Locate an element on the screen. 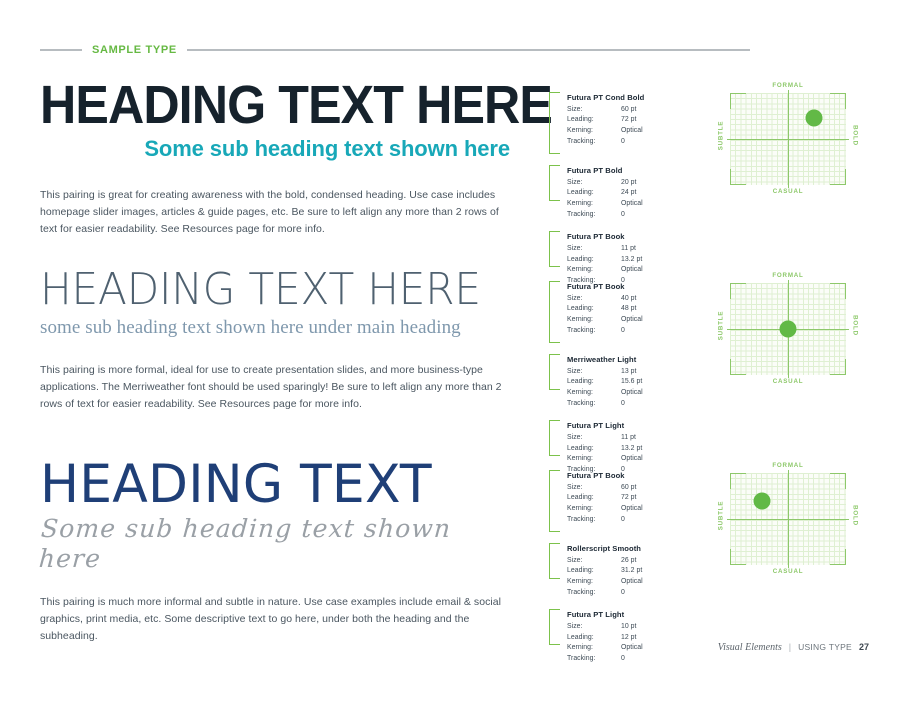 The height and width of the screenshot is (703, 909). tone-quadrant-chart-2: FORMAL CASUAL SUBTLE BOLD is located at coordinates (788, 329).